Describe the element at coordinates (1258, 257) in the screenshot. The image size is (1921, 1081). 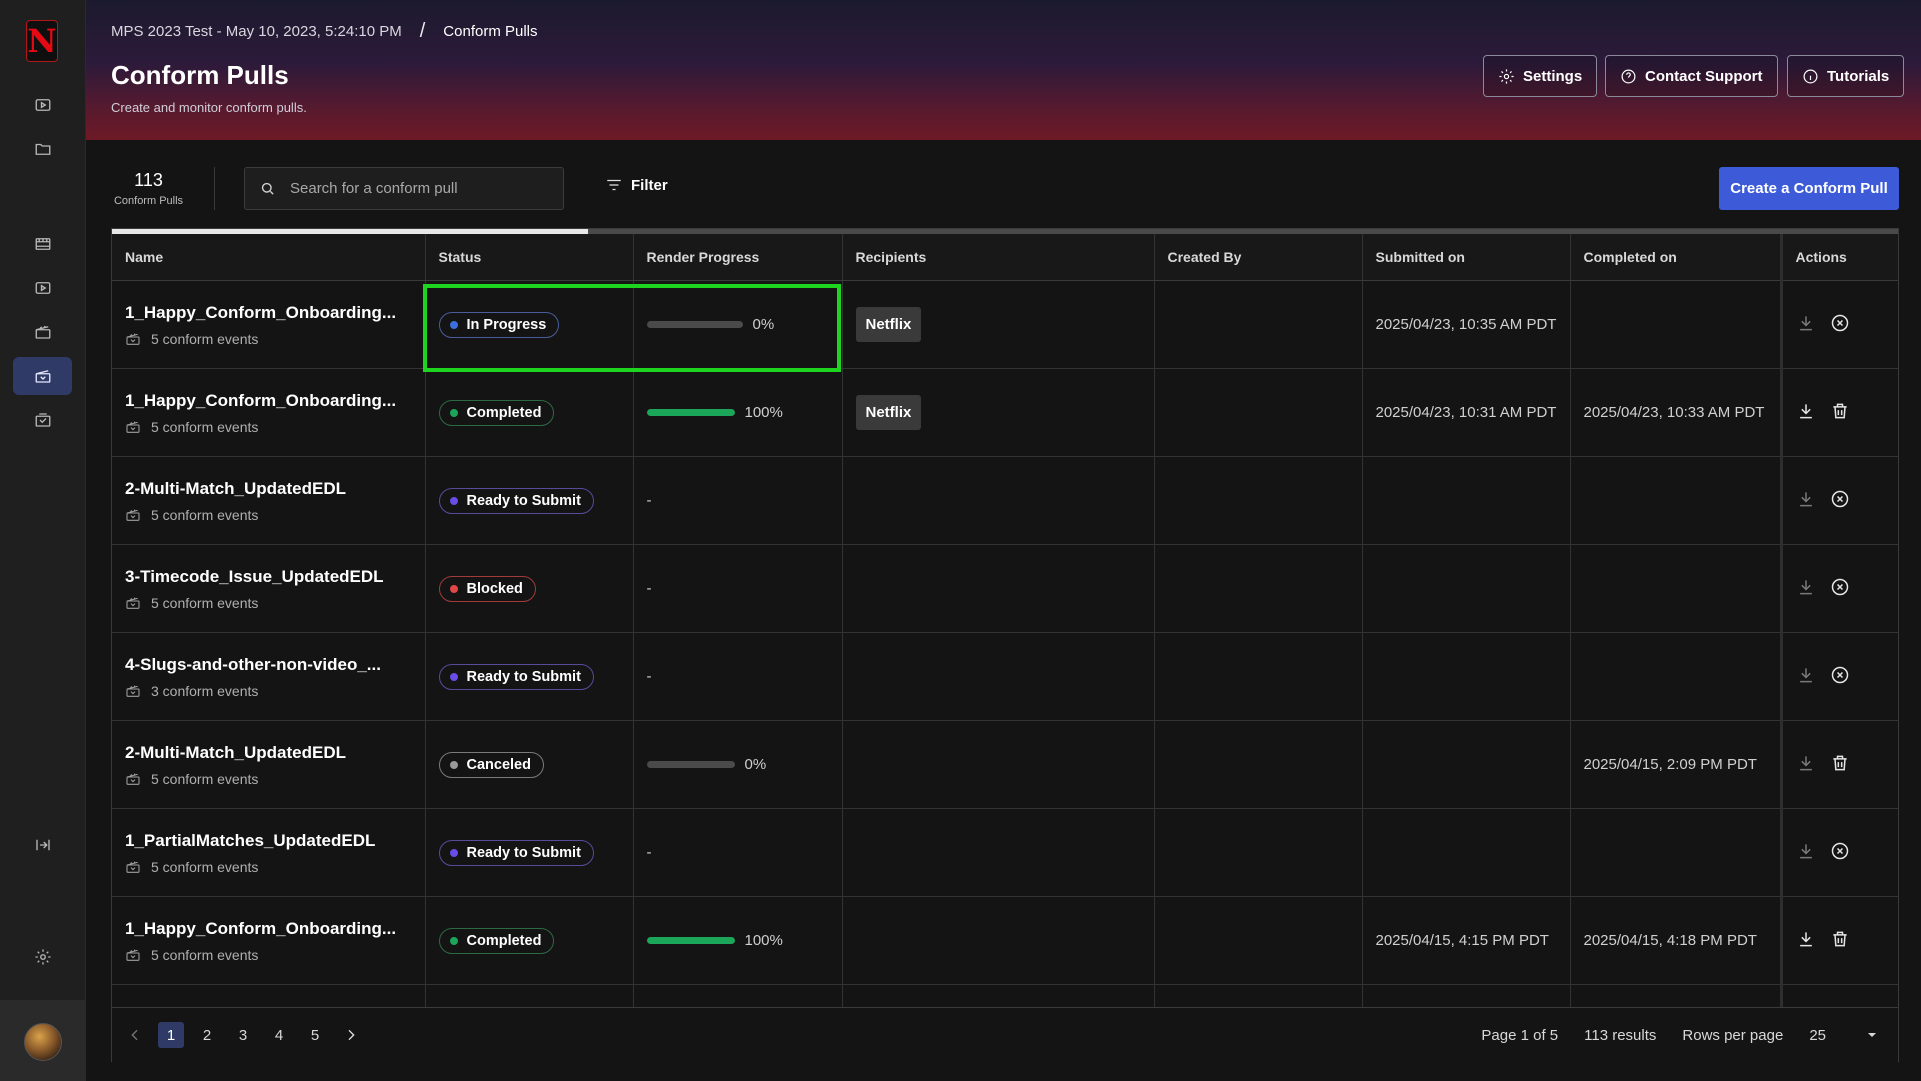
I see `column-header-created-by: Created By` at that location.